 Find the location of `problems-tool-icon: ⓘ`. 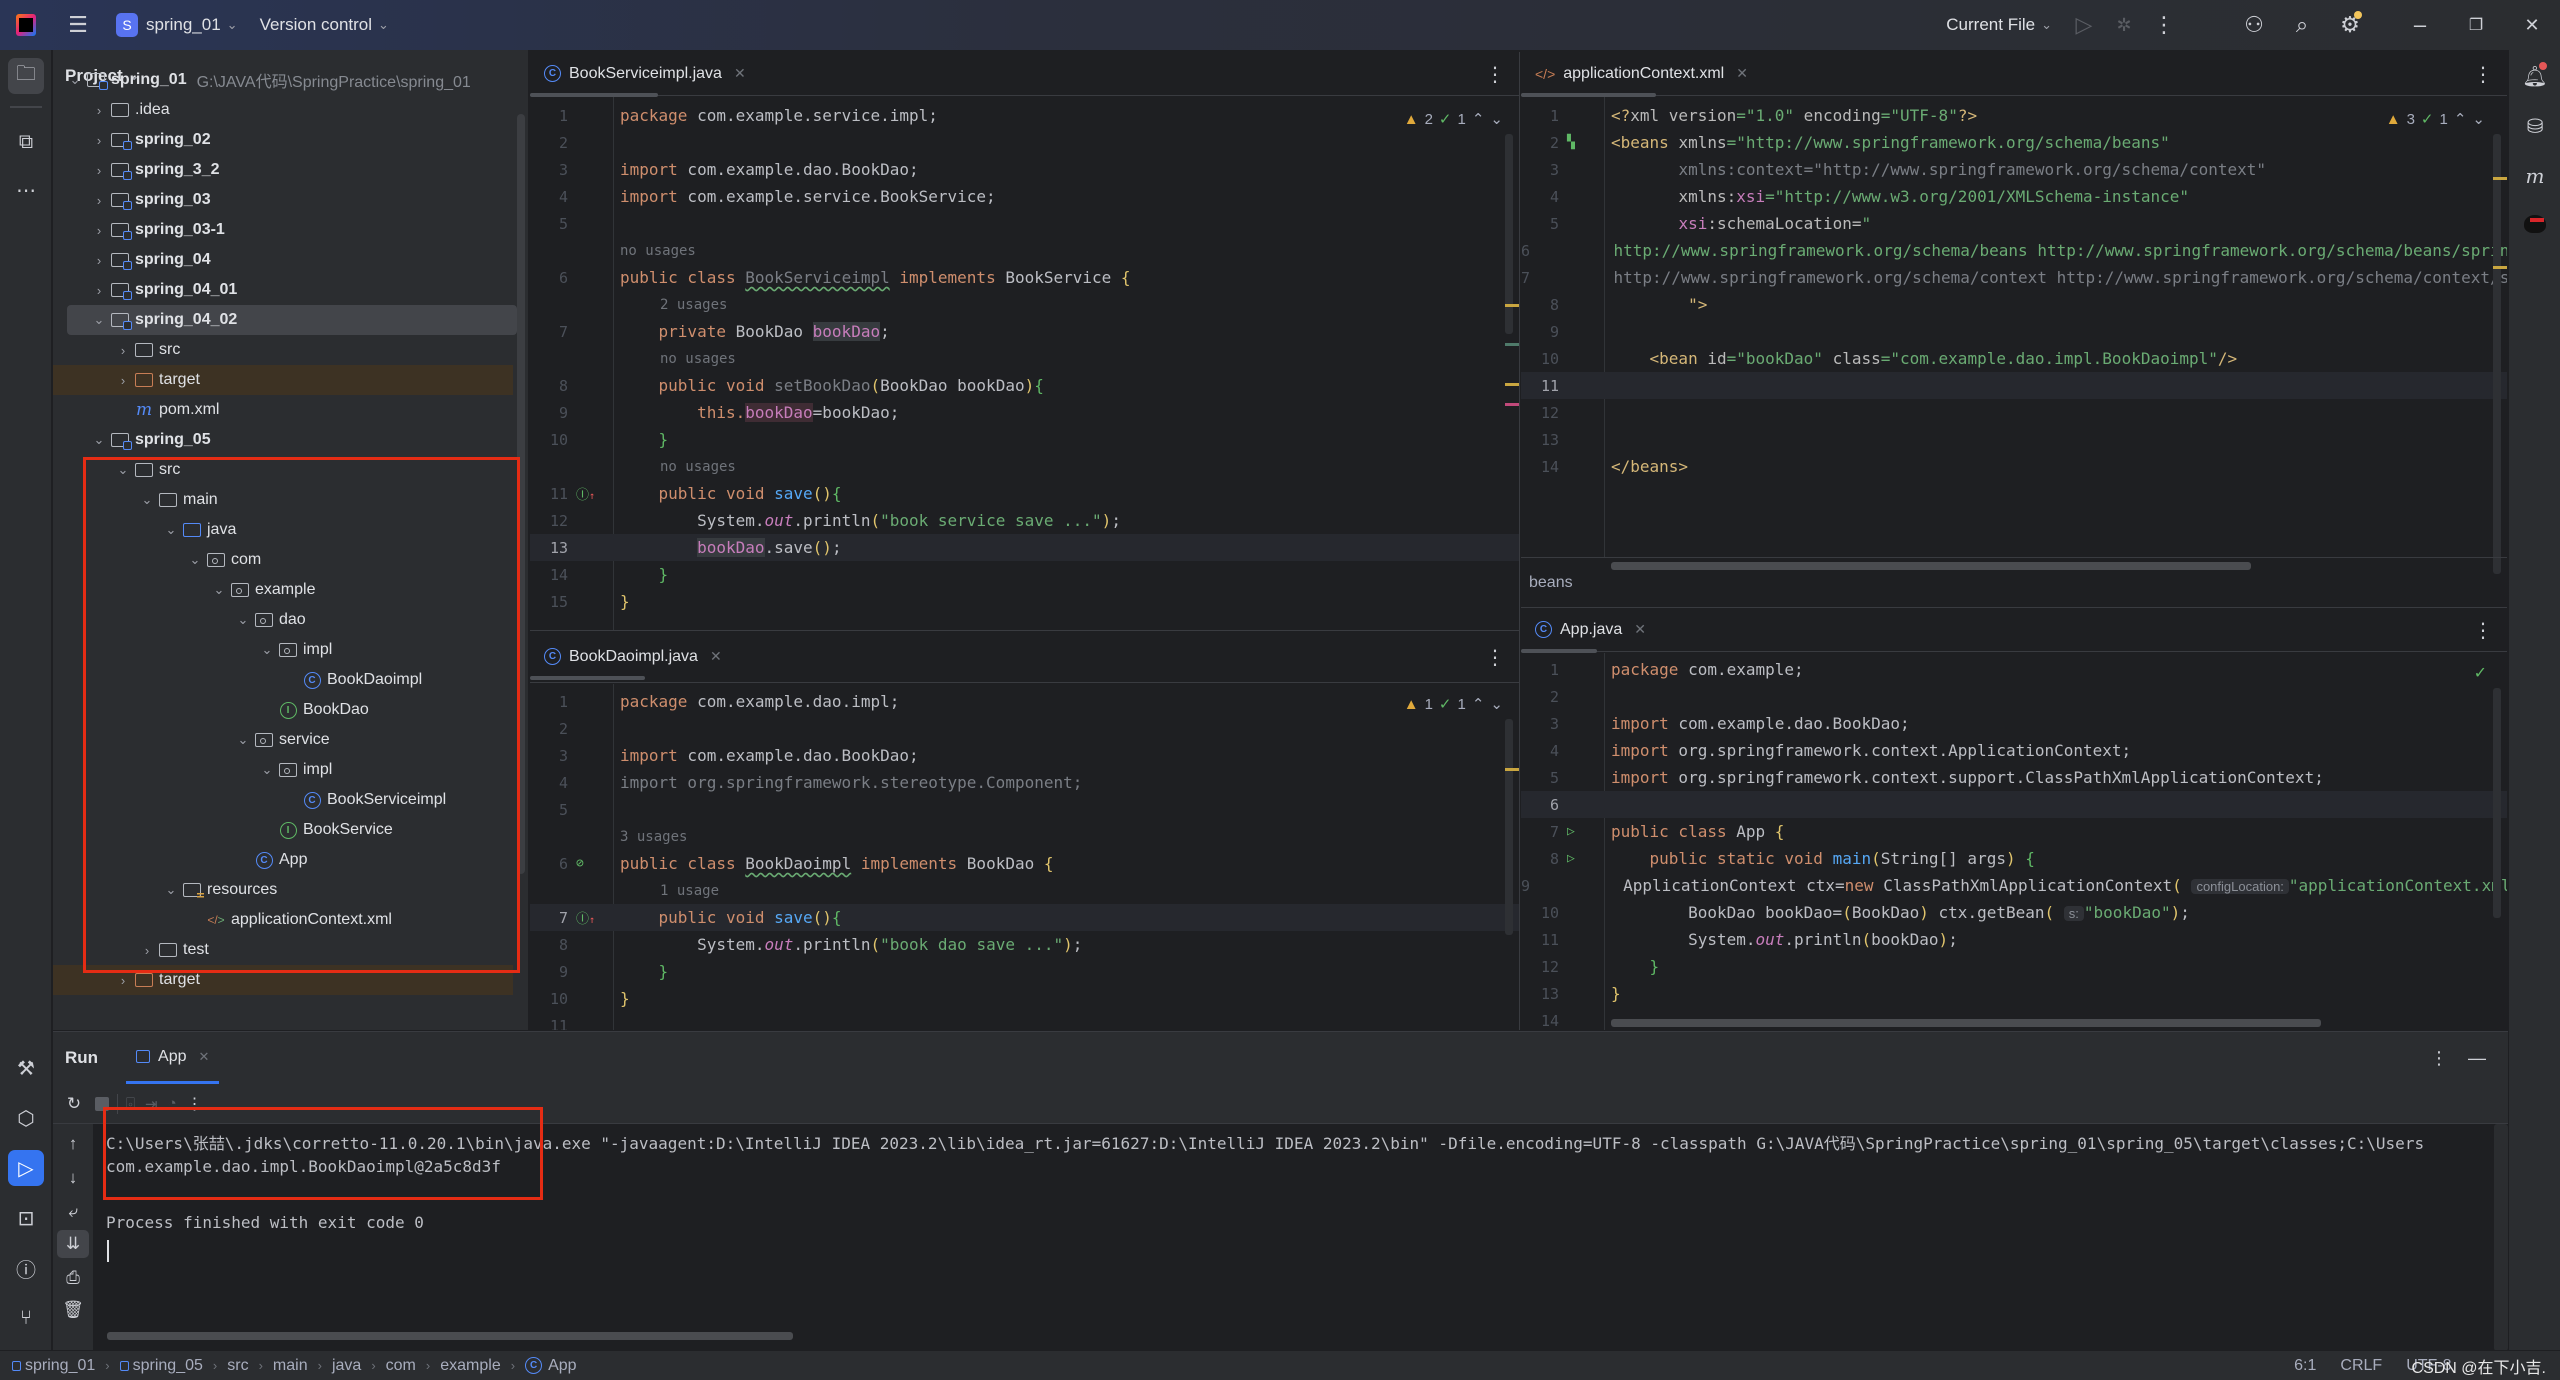

problems-tool-icon: ⓘ is located at coordinates (26, 1268).